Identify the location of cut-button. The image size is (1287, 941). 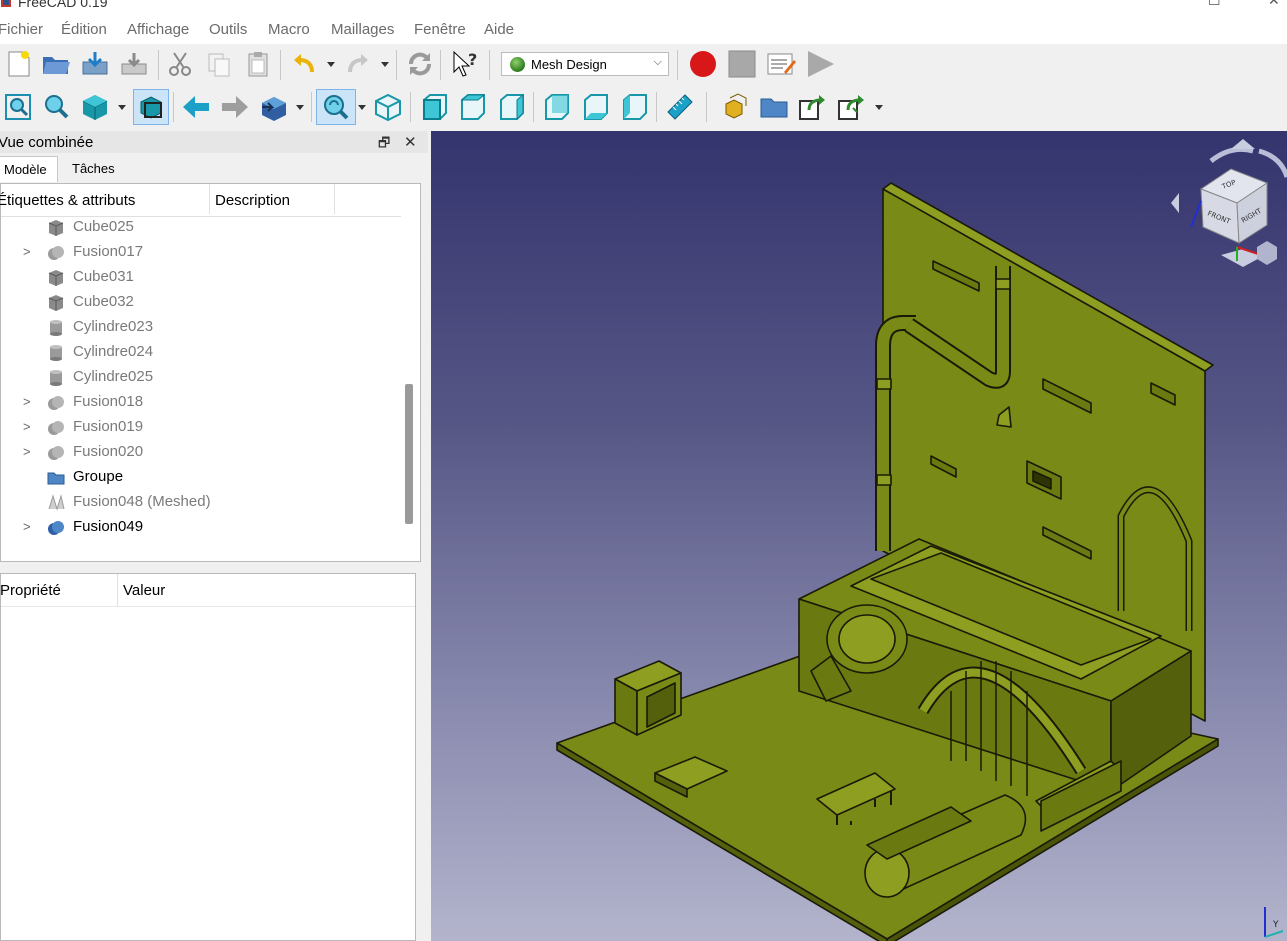
(180, 64).